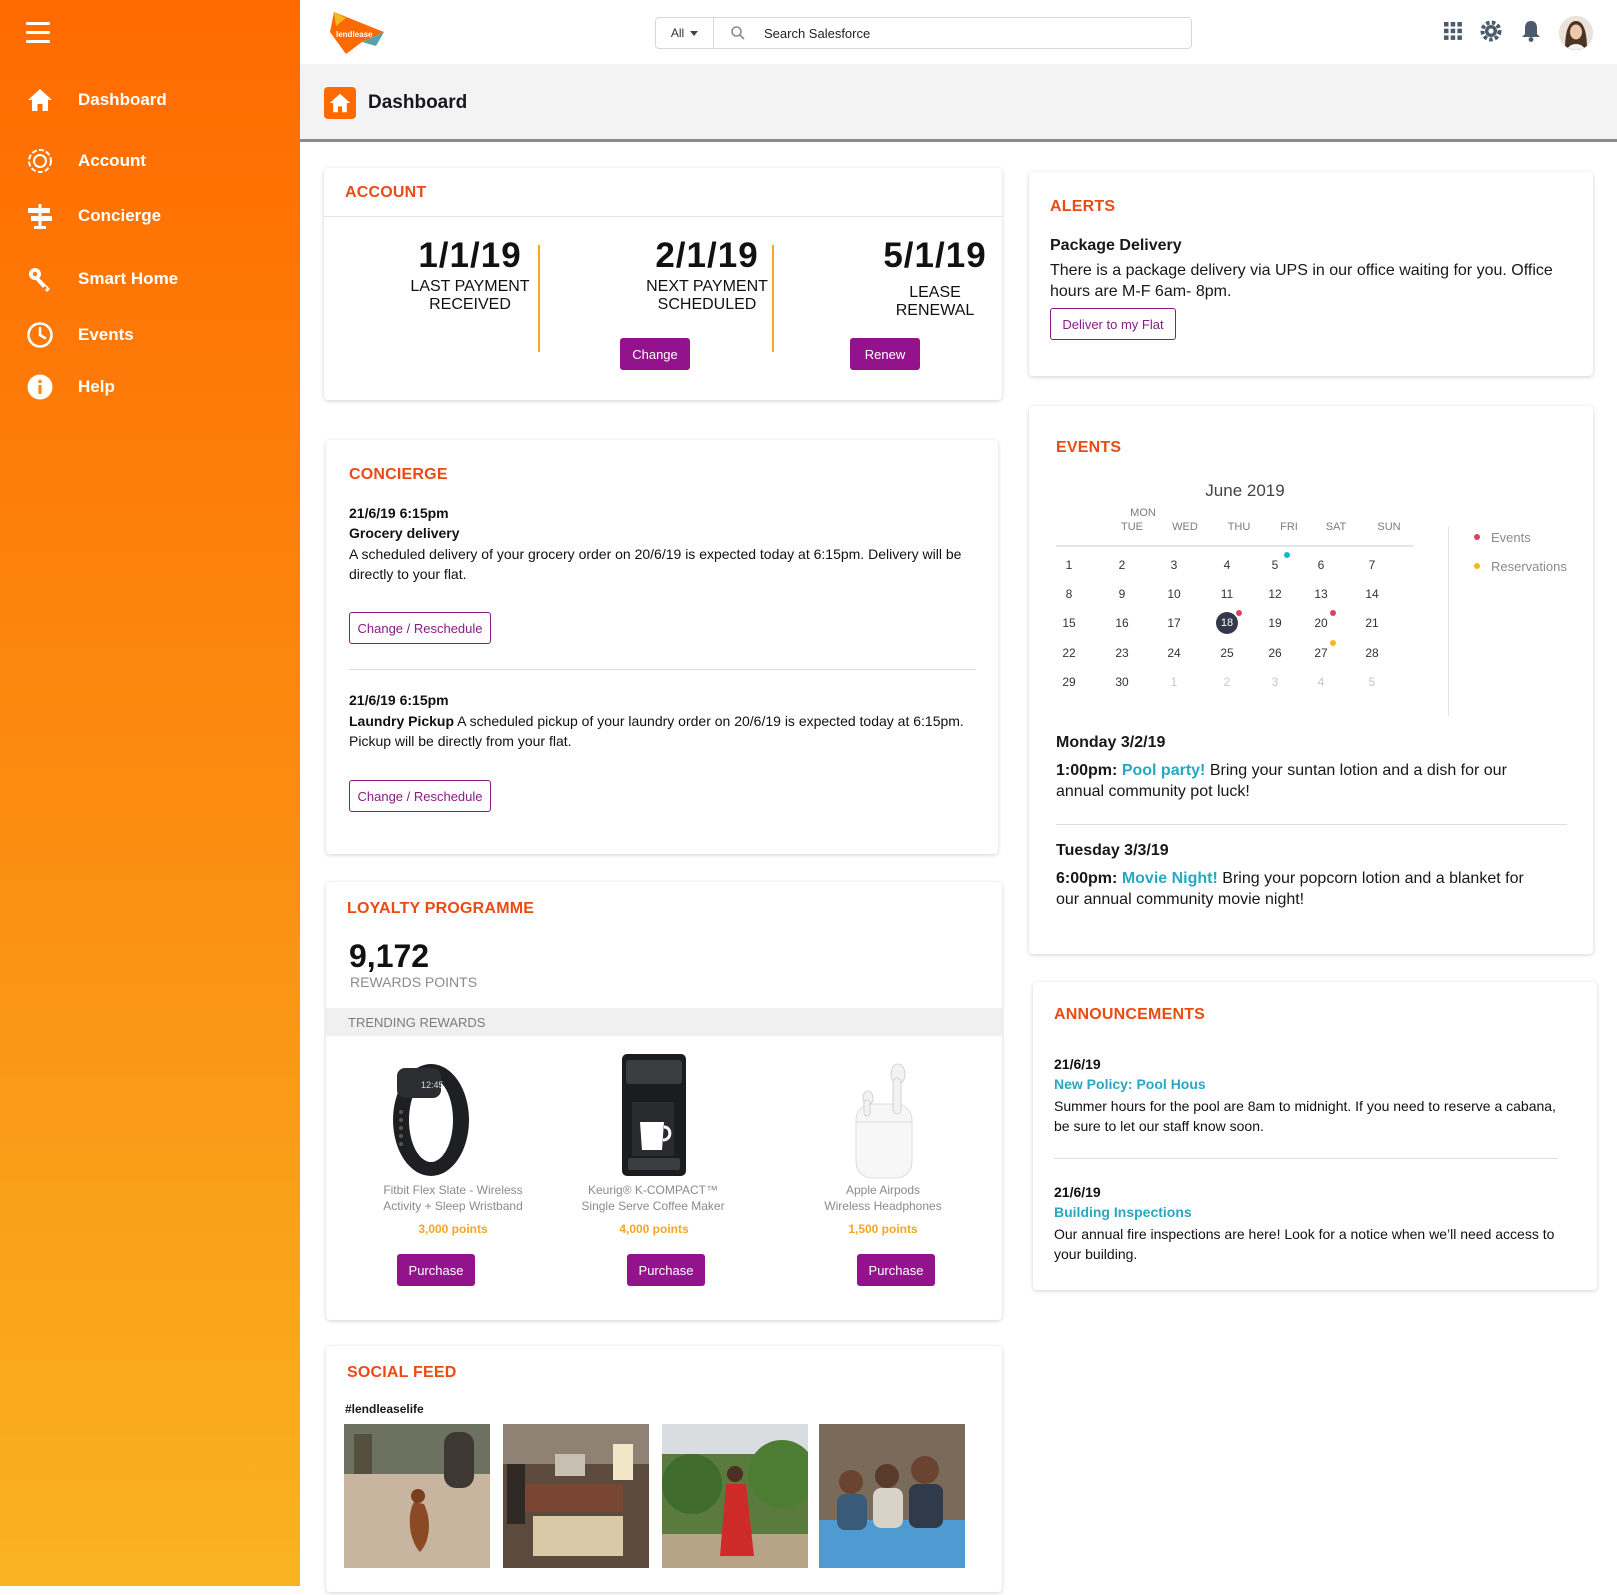 The width and height of the screenshot is (1617, 1595). What do you see at coordinates (1069, 623) in the screenshot?
I see `calendar-day: 15` at bounding box center [1069, 623].